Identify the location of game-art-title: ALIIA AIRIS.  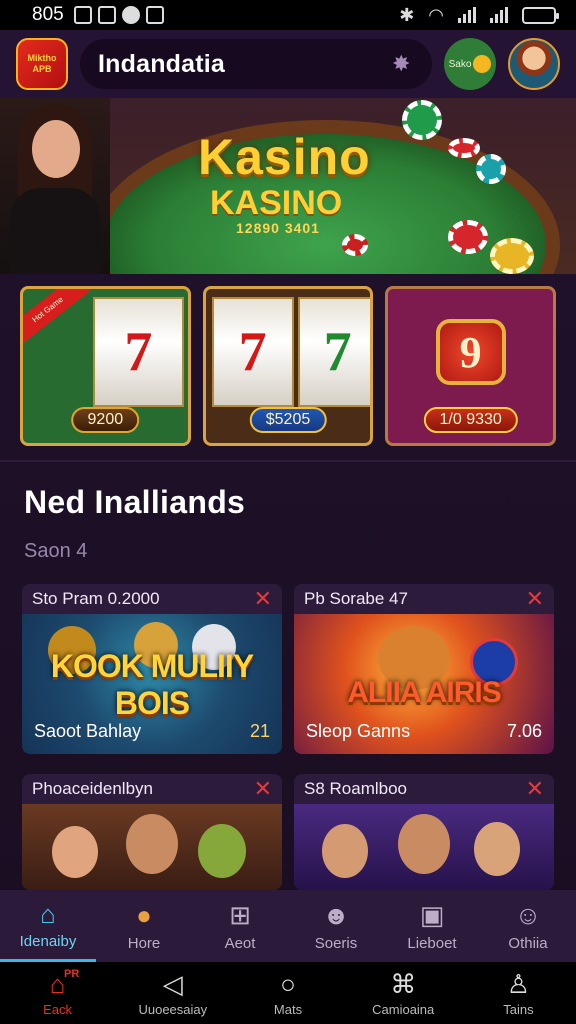
(424, 692).